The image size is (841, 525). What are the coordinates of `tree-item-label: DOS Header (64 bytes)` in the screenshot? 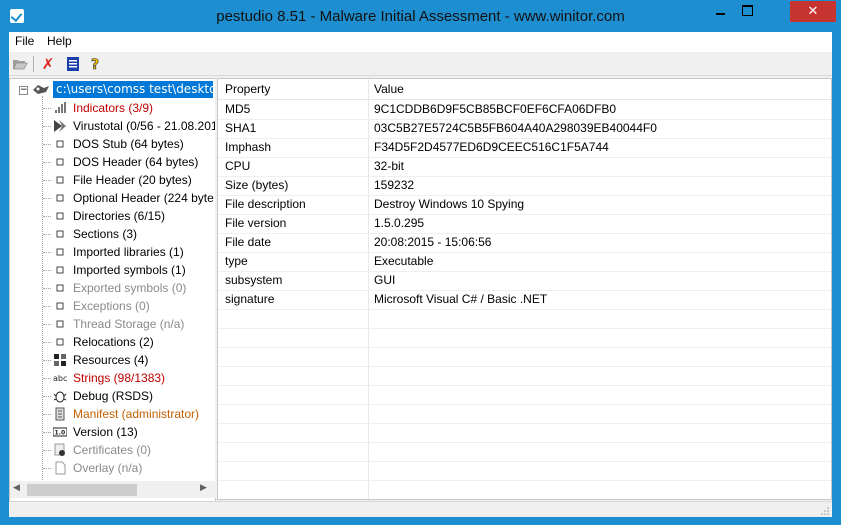 It's located at (136, 162).